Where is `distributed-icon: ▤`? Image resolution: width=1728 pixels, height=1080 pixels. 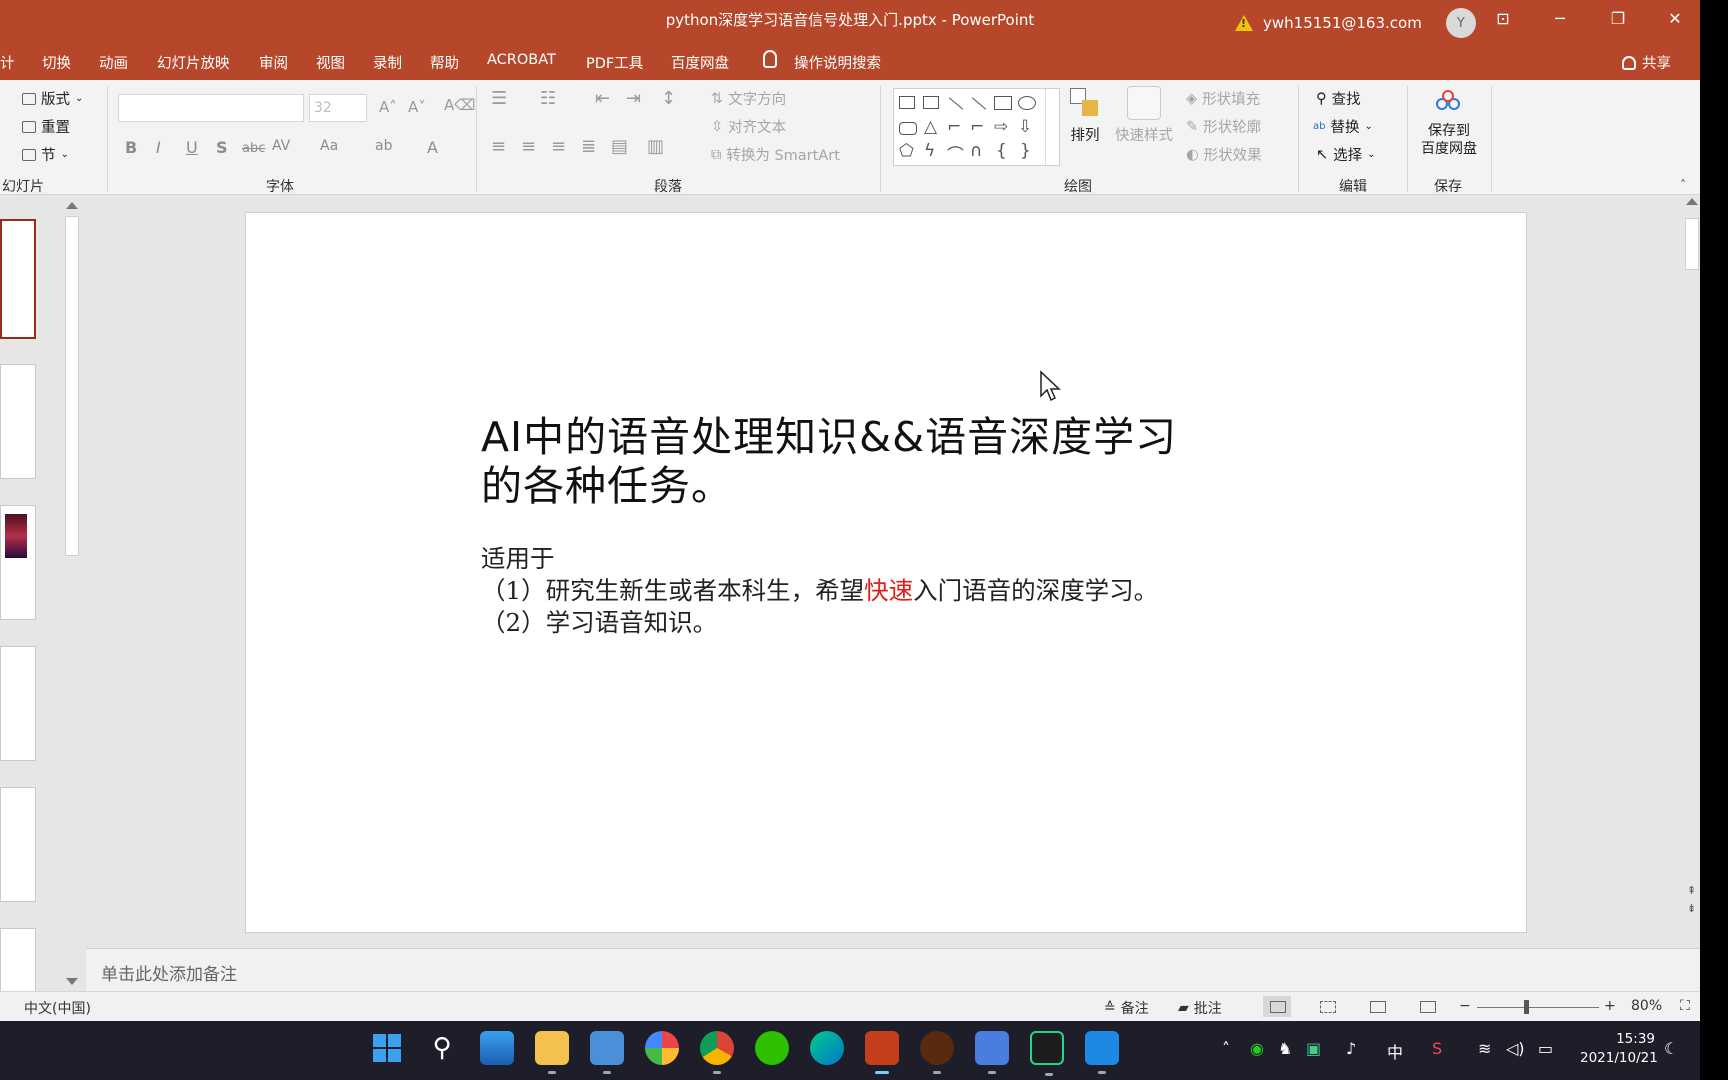
distributed-icon: ▤ is located at coordinates (619, 146).